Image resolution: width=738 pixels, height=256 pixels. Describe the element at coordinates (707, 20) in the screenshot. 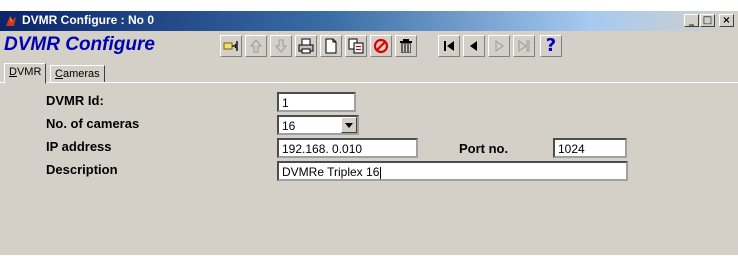

I see `maximize-button: □` at that location.